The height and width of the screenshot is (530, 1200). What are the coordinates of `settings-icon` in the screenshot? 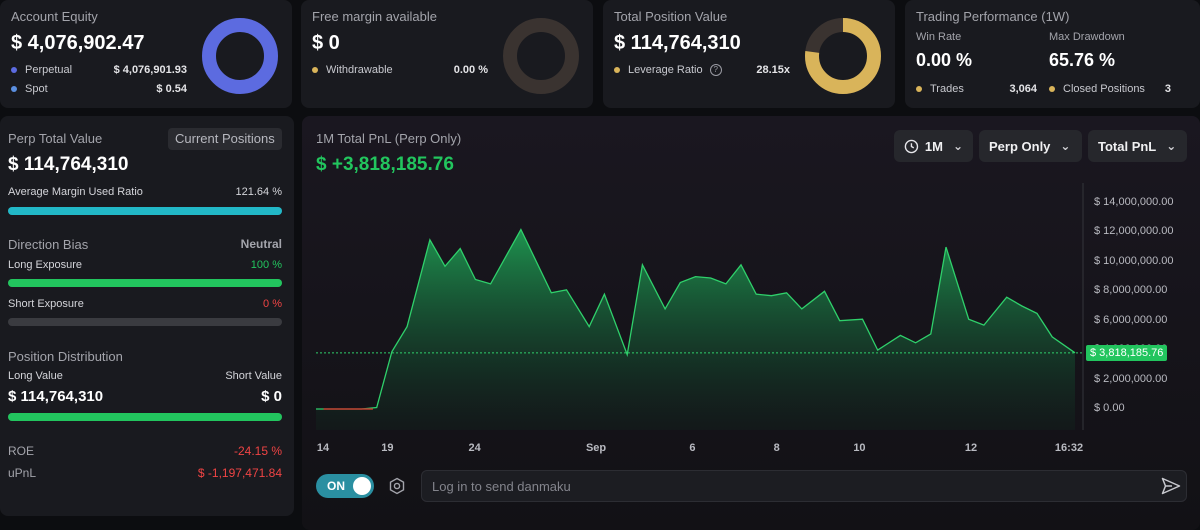 It's located at (397, 486).